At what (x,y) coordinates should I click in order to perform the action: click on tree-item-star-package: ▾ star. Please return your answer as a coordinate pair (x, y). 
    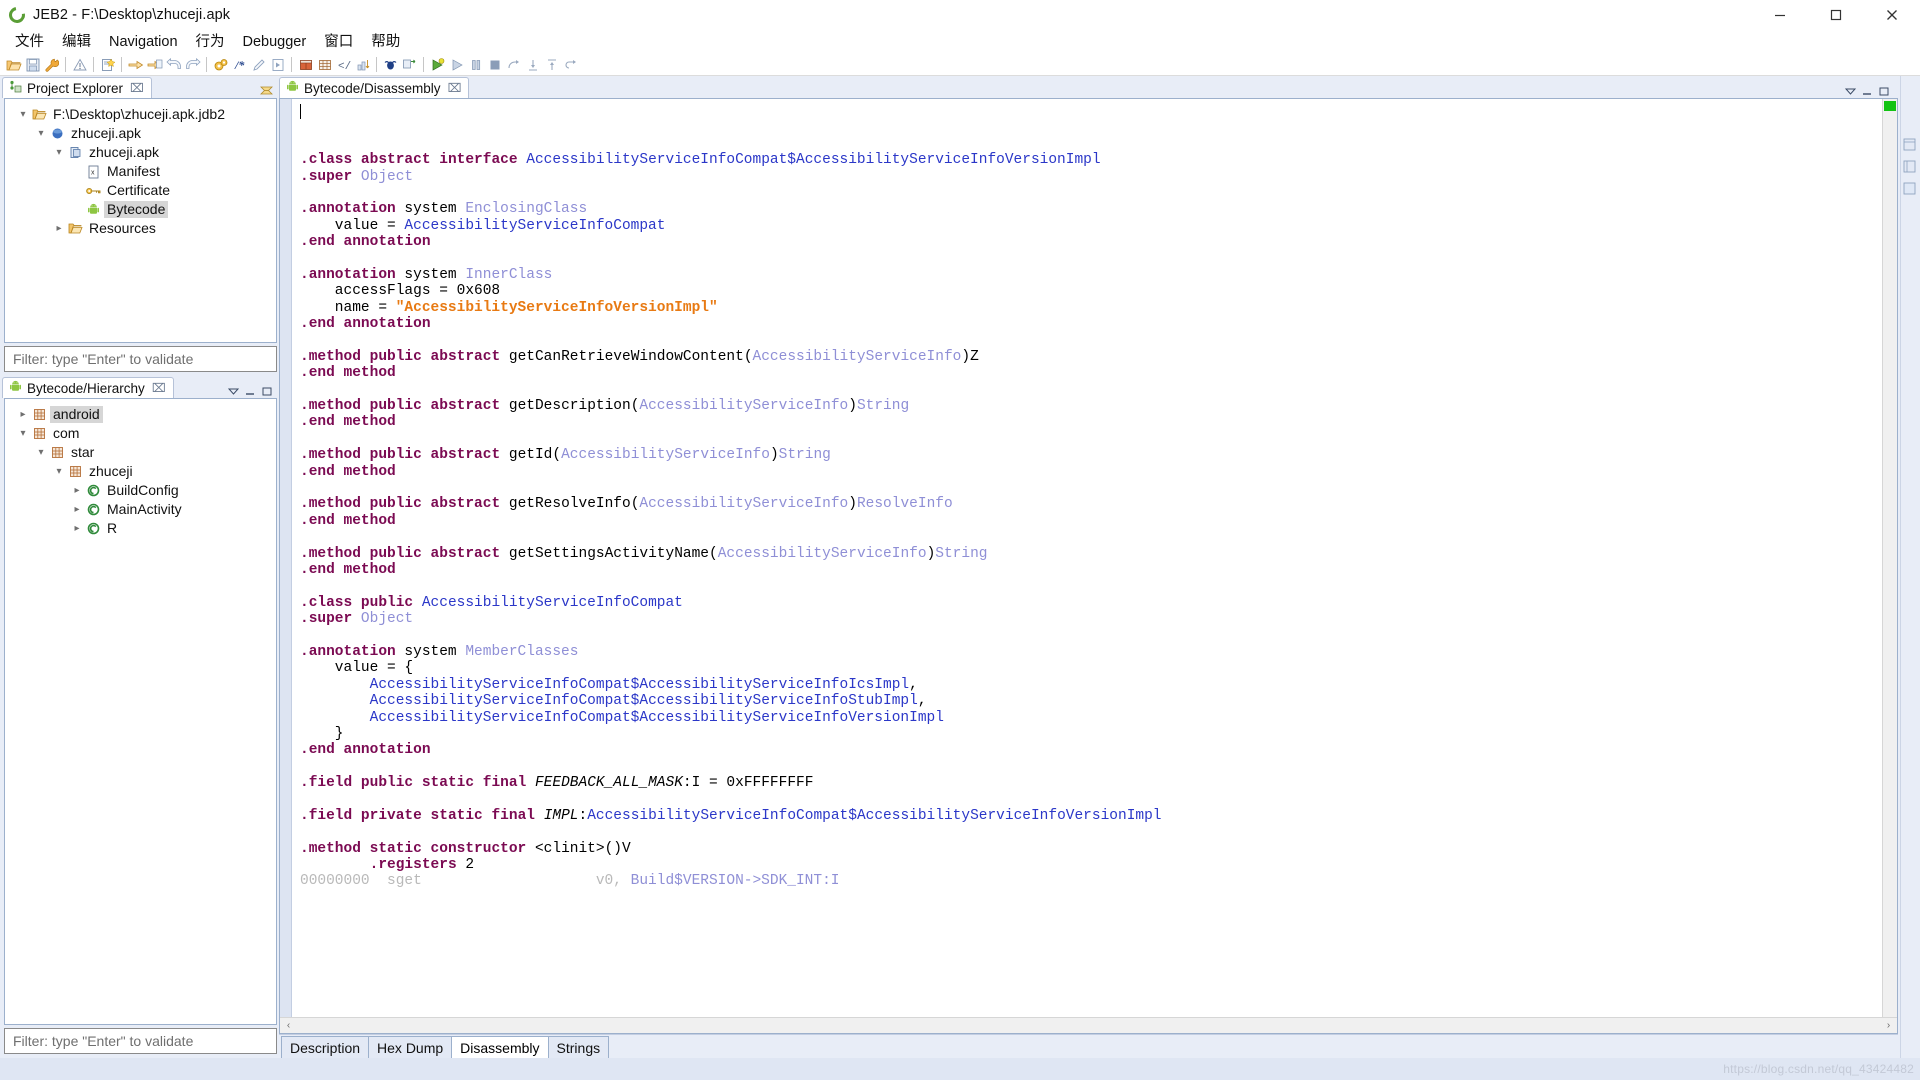
    Looking at the image, I should click on (140, 452).